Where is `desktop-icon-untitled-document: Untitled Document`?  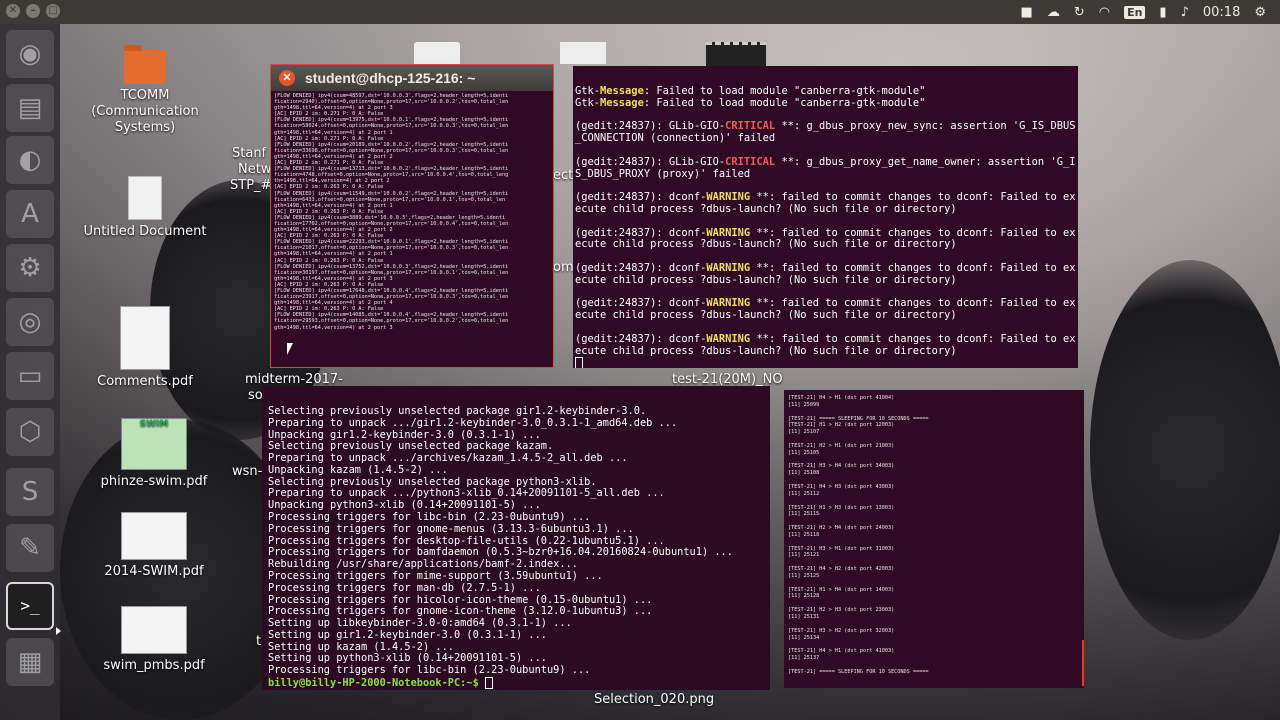
desktop-icon-untitled-document: Untitled Document is located at coordinates (145, 208).